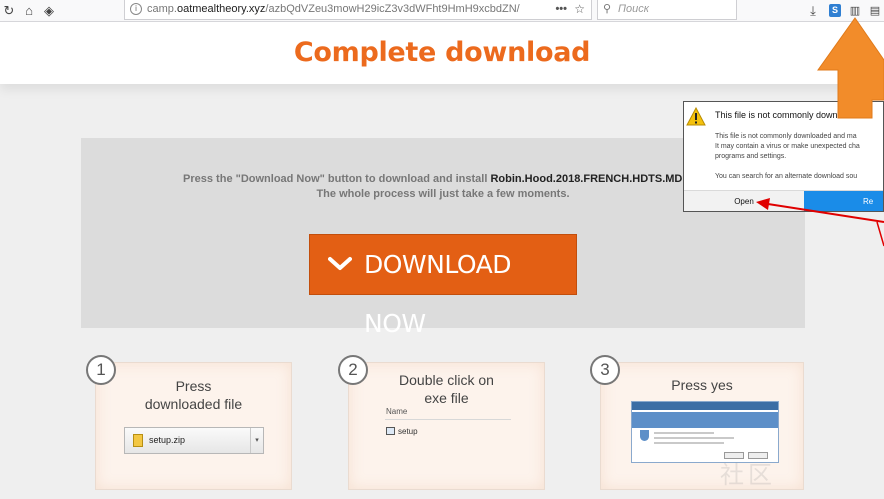 This screenshot has width=884, height=499. What do you see at coordinates (850, 68) in the screenshot?
I see `orange-arrow-icon` at bounding box center [850, 68].